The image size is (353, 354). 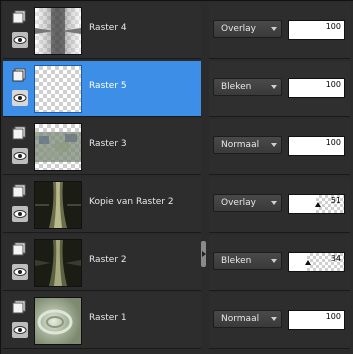 I want to click on layer-row-right: Overlay 51, so click(x=279, y=205).